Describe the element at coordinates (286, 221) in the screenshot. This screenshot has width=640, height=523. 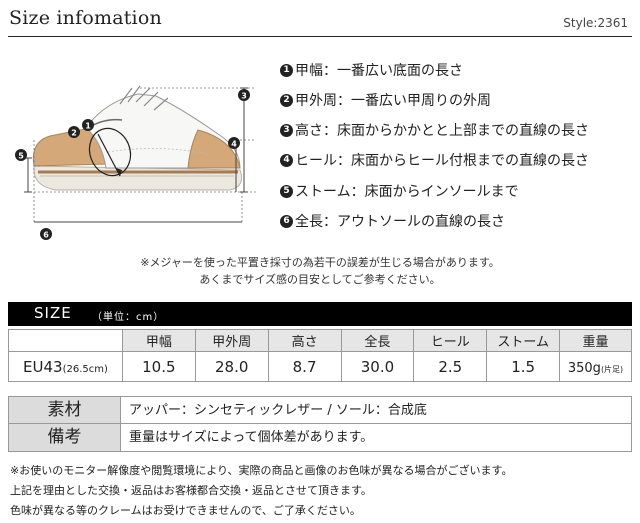
I see `legend-number: 6` at that location.